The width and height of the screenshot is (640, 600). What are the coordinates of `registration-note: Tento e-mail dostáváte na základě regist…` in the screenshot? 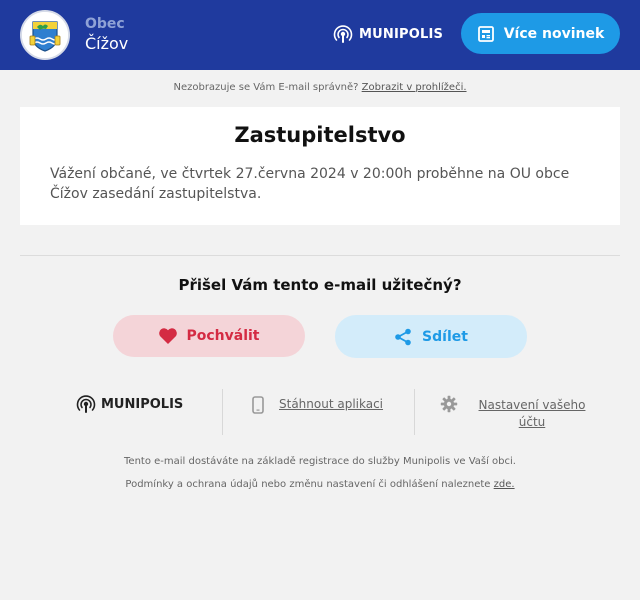 It's located at (320, 461).